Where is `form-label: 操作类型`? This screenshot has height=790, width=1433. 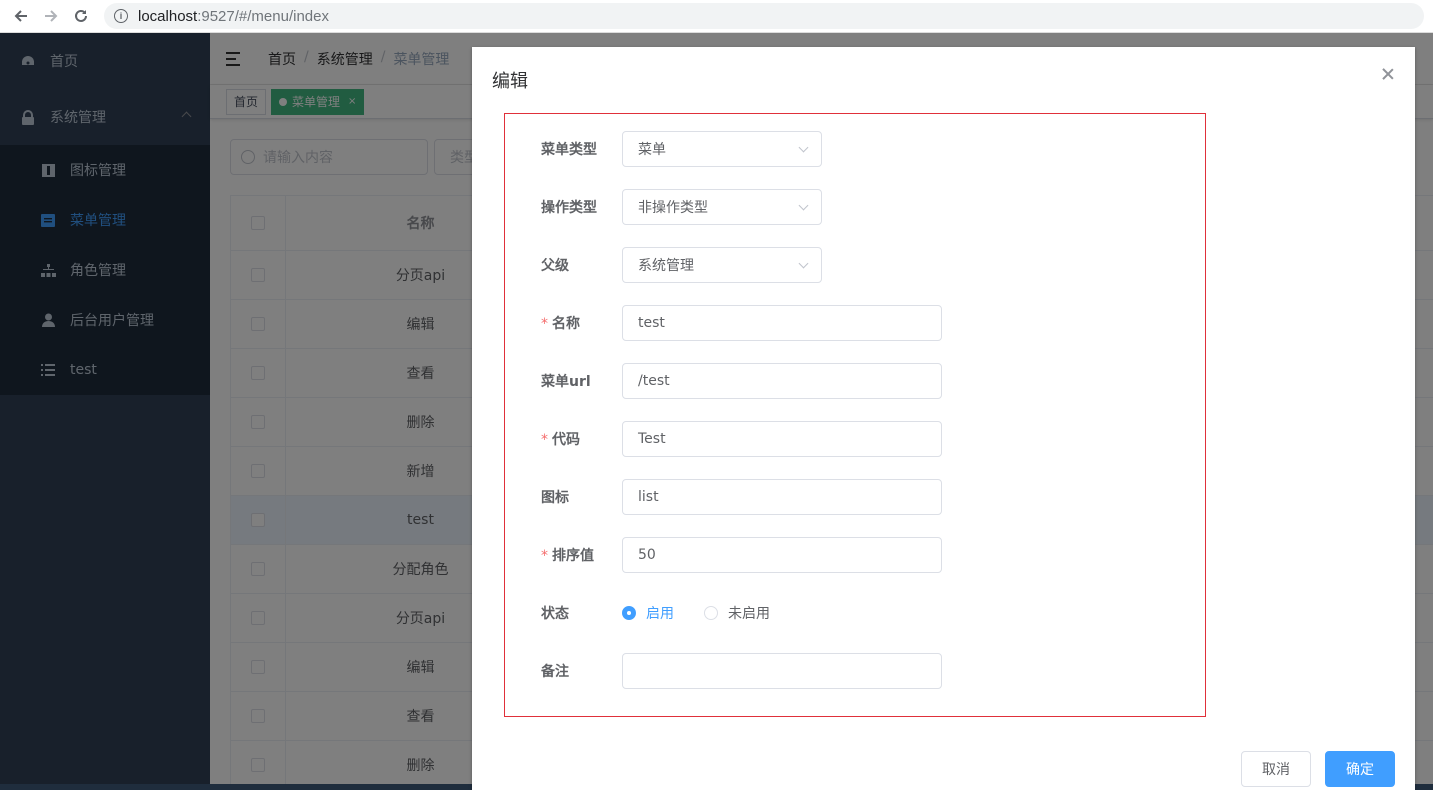
form-label: 操作类型 is located at coordinates (569, 208).